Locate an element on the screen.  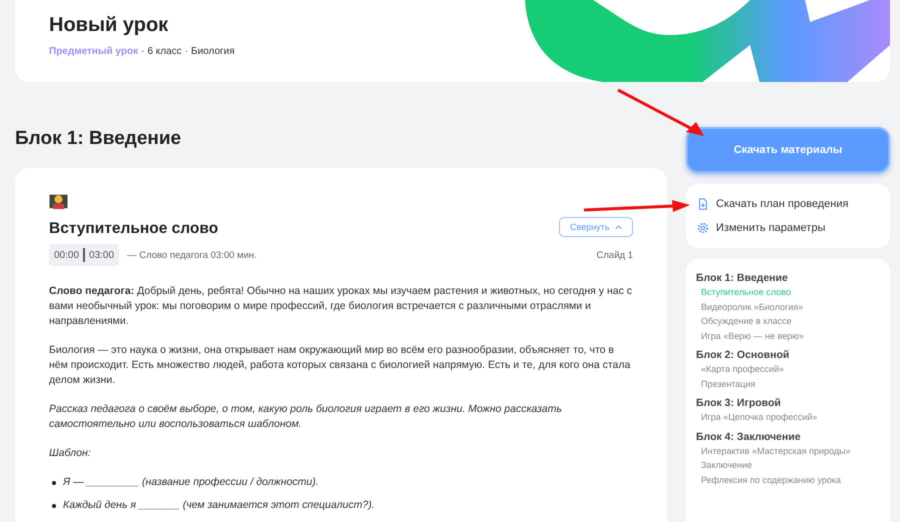
outline-item: Заключение is located at coordinates (788, 465).